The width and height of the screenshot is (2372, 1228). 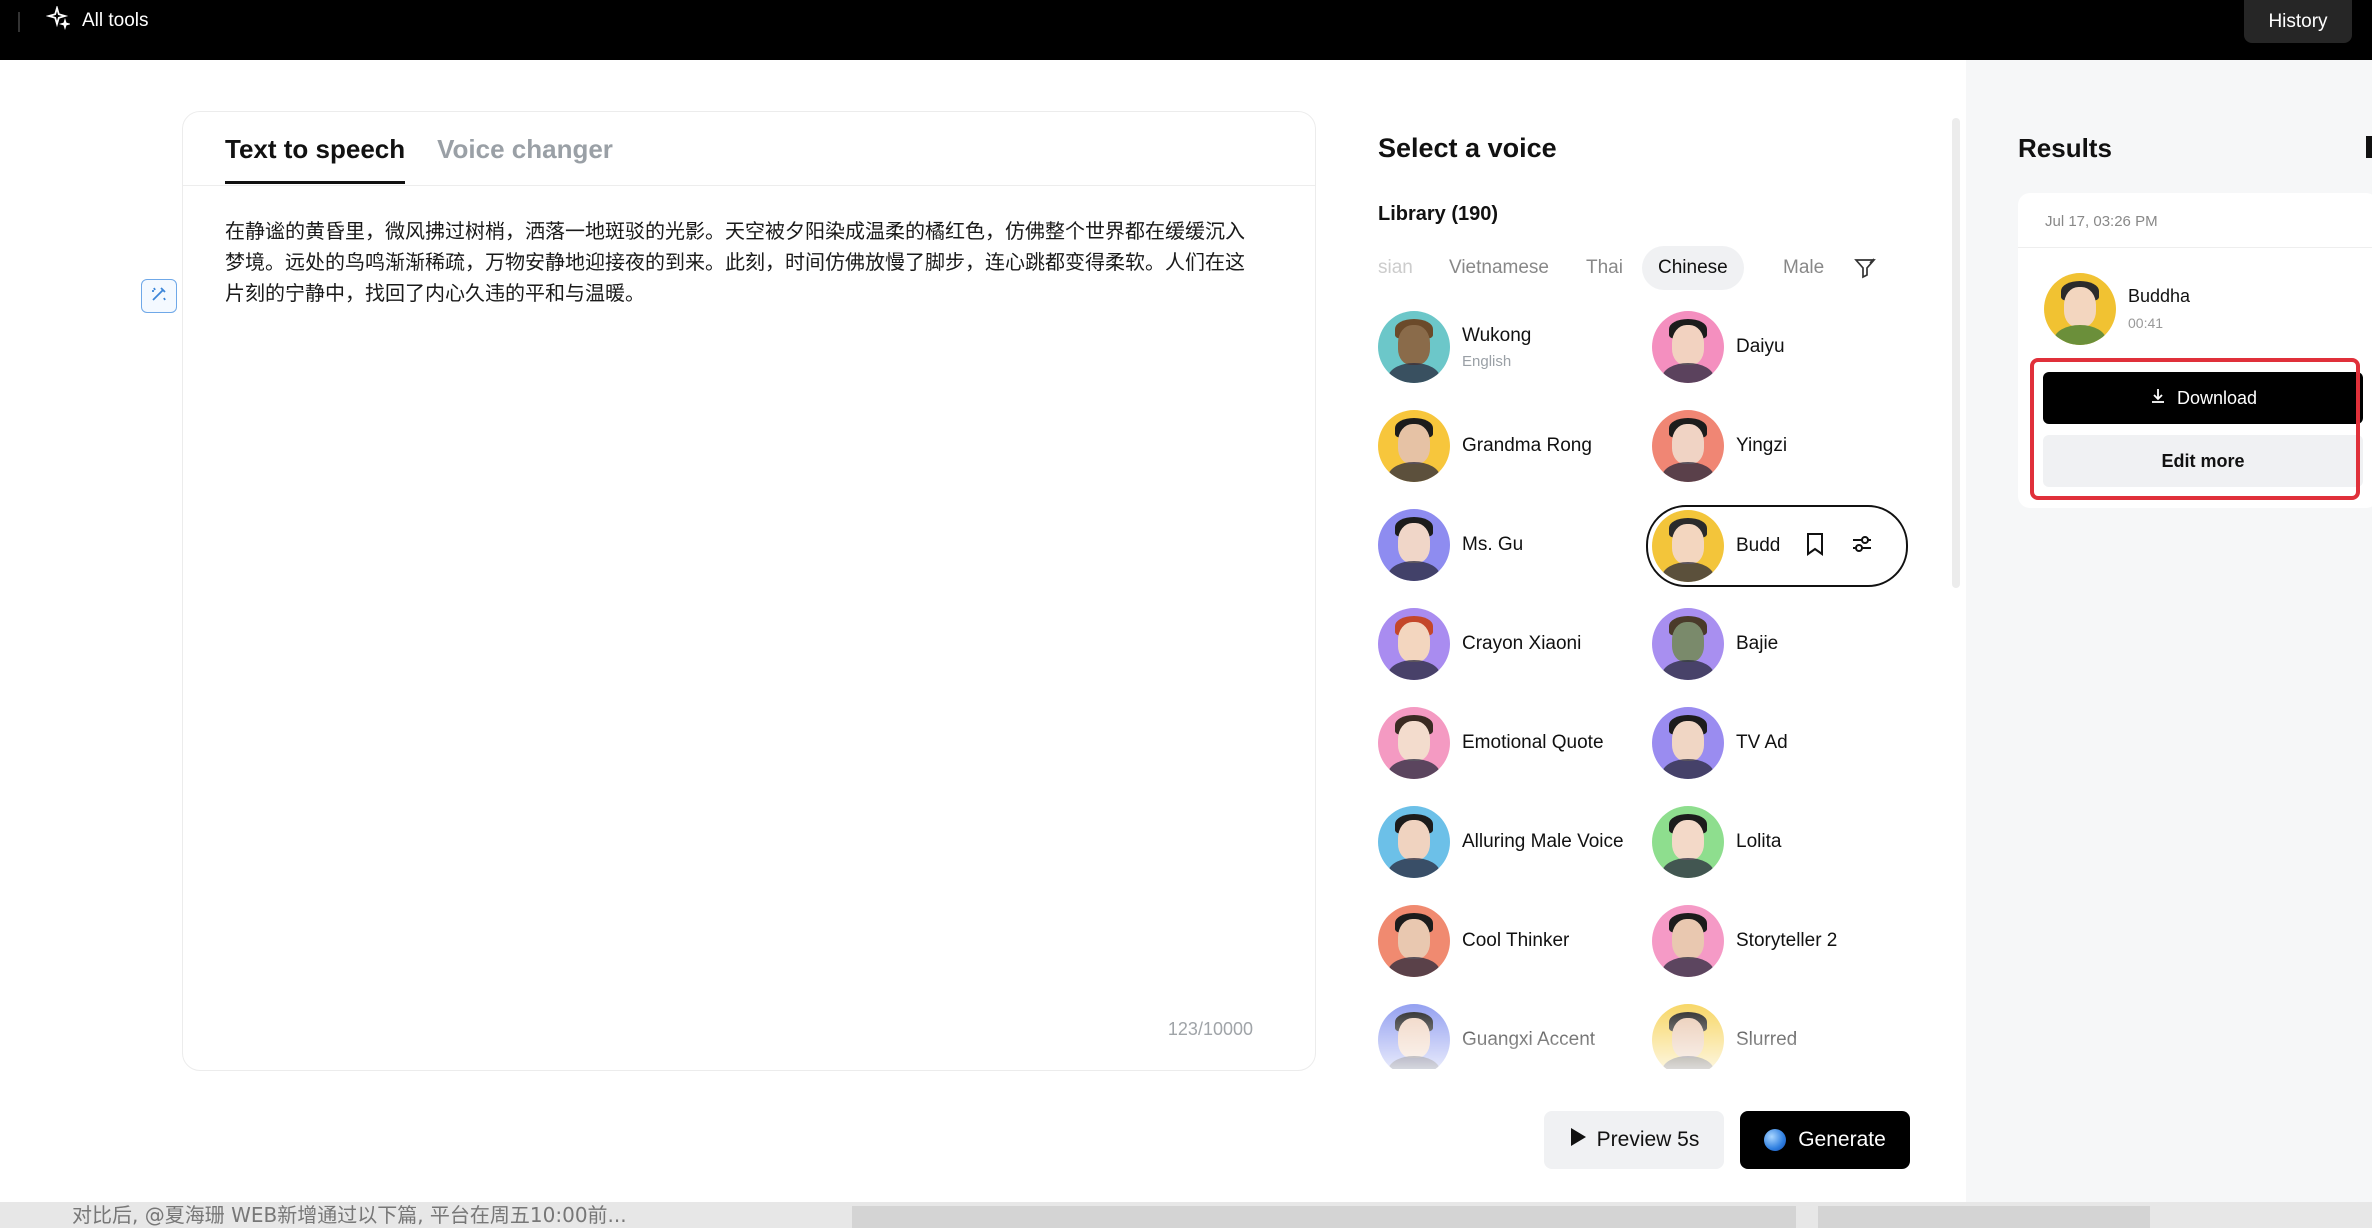 What do you see at coordinates (1527, 445) in the screenshot?
I see `voice-name: Grandma Rong` at bounding box center [1527, 445].